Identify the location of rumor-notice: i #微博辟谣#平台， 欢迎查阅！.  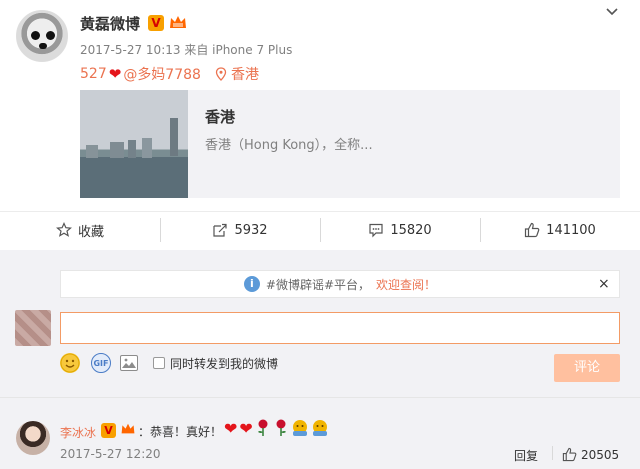
(340, 284).